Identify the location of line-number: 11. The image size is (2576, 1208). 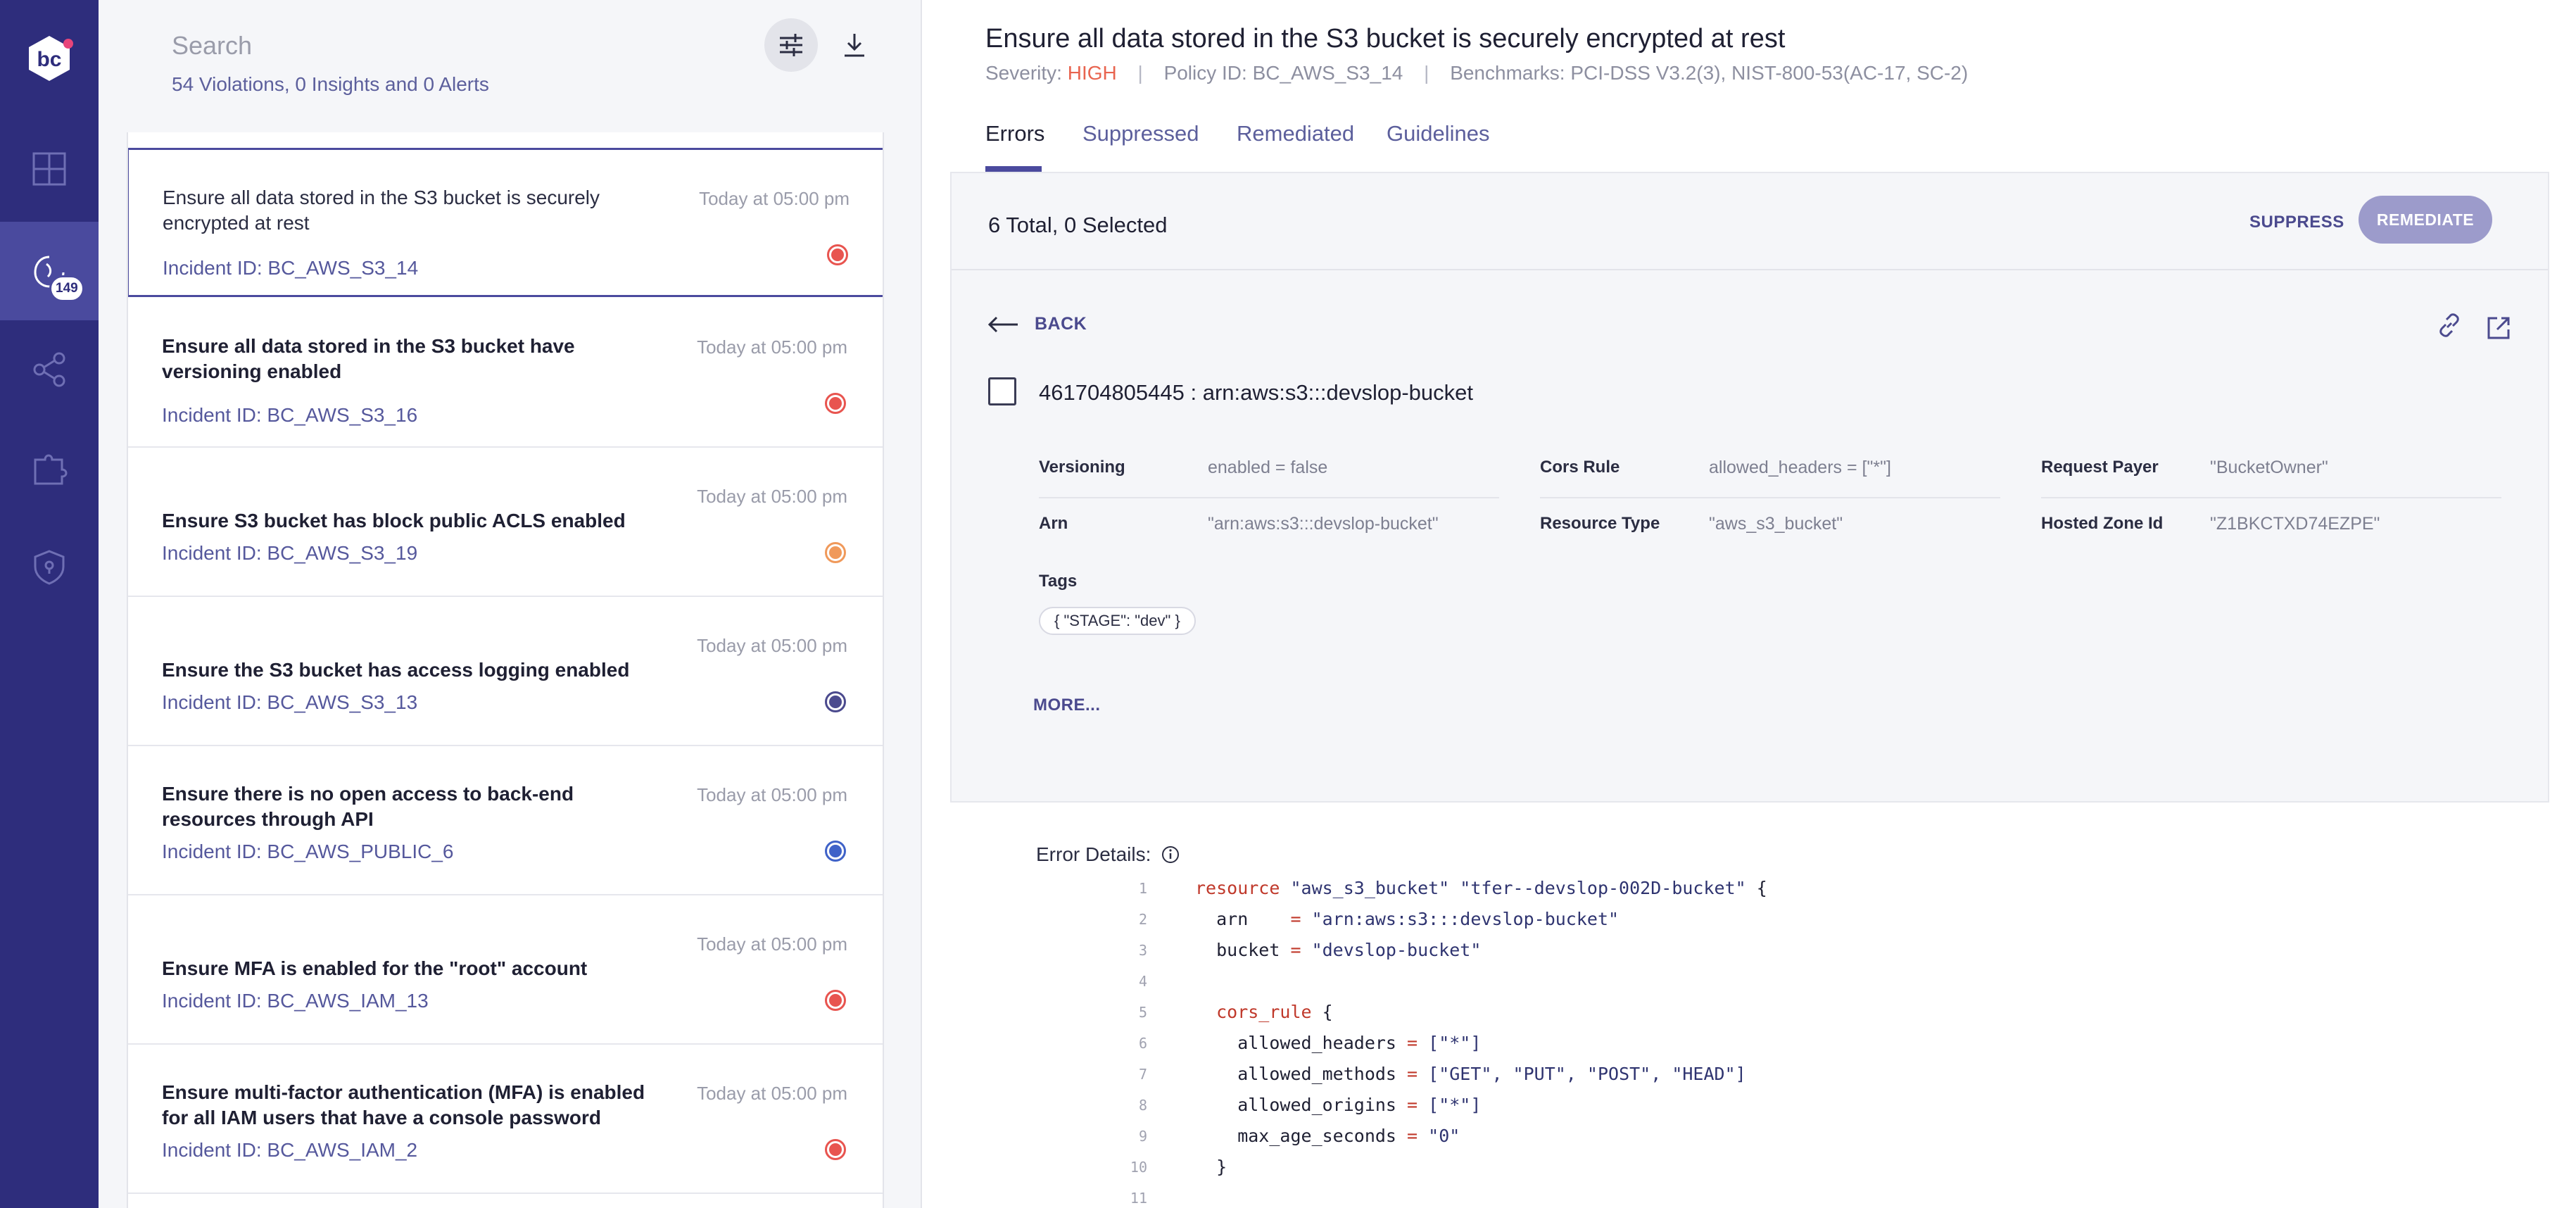
(1138, 1199).